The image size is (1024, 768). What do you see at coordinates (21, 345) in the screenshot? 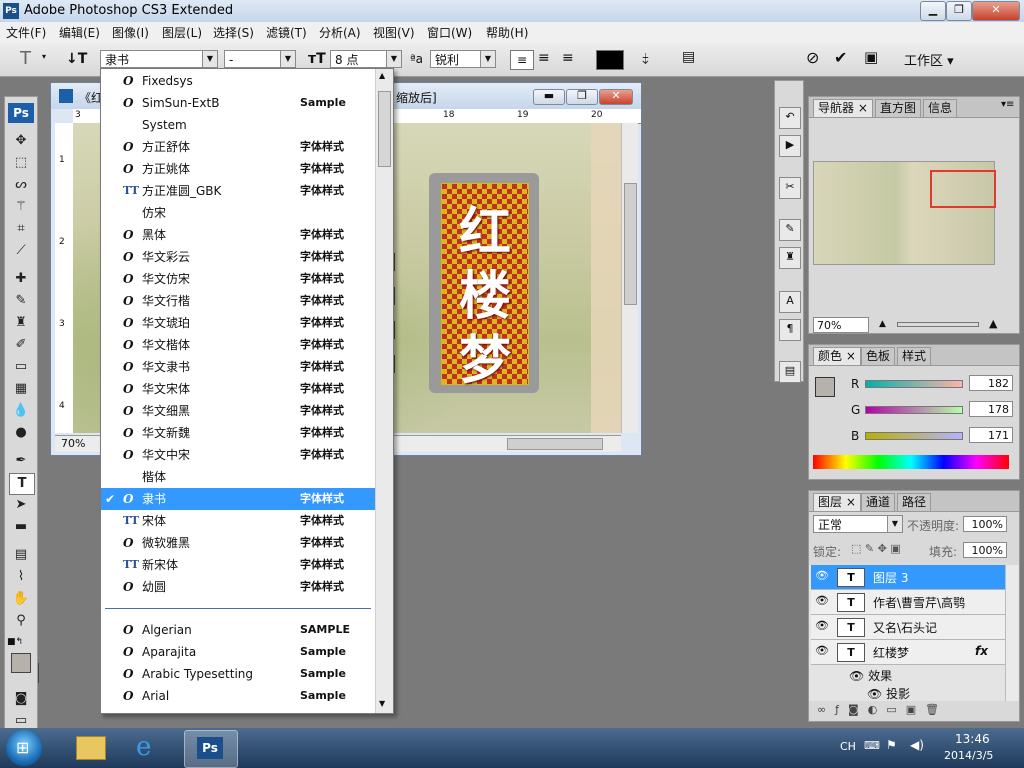
I see `history-brush-icon: ✐` at bounding box center [21, 345].